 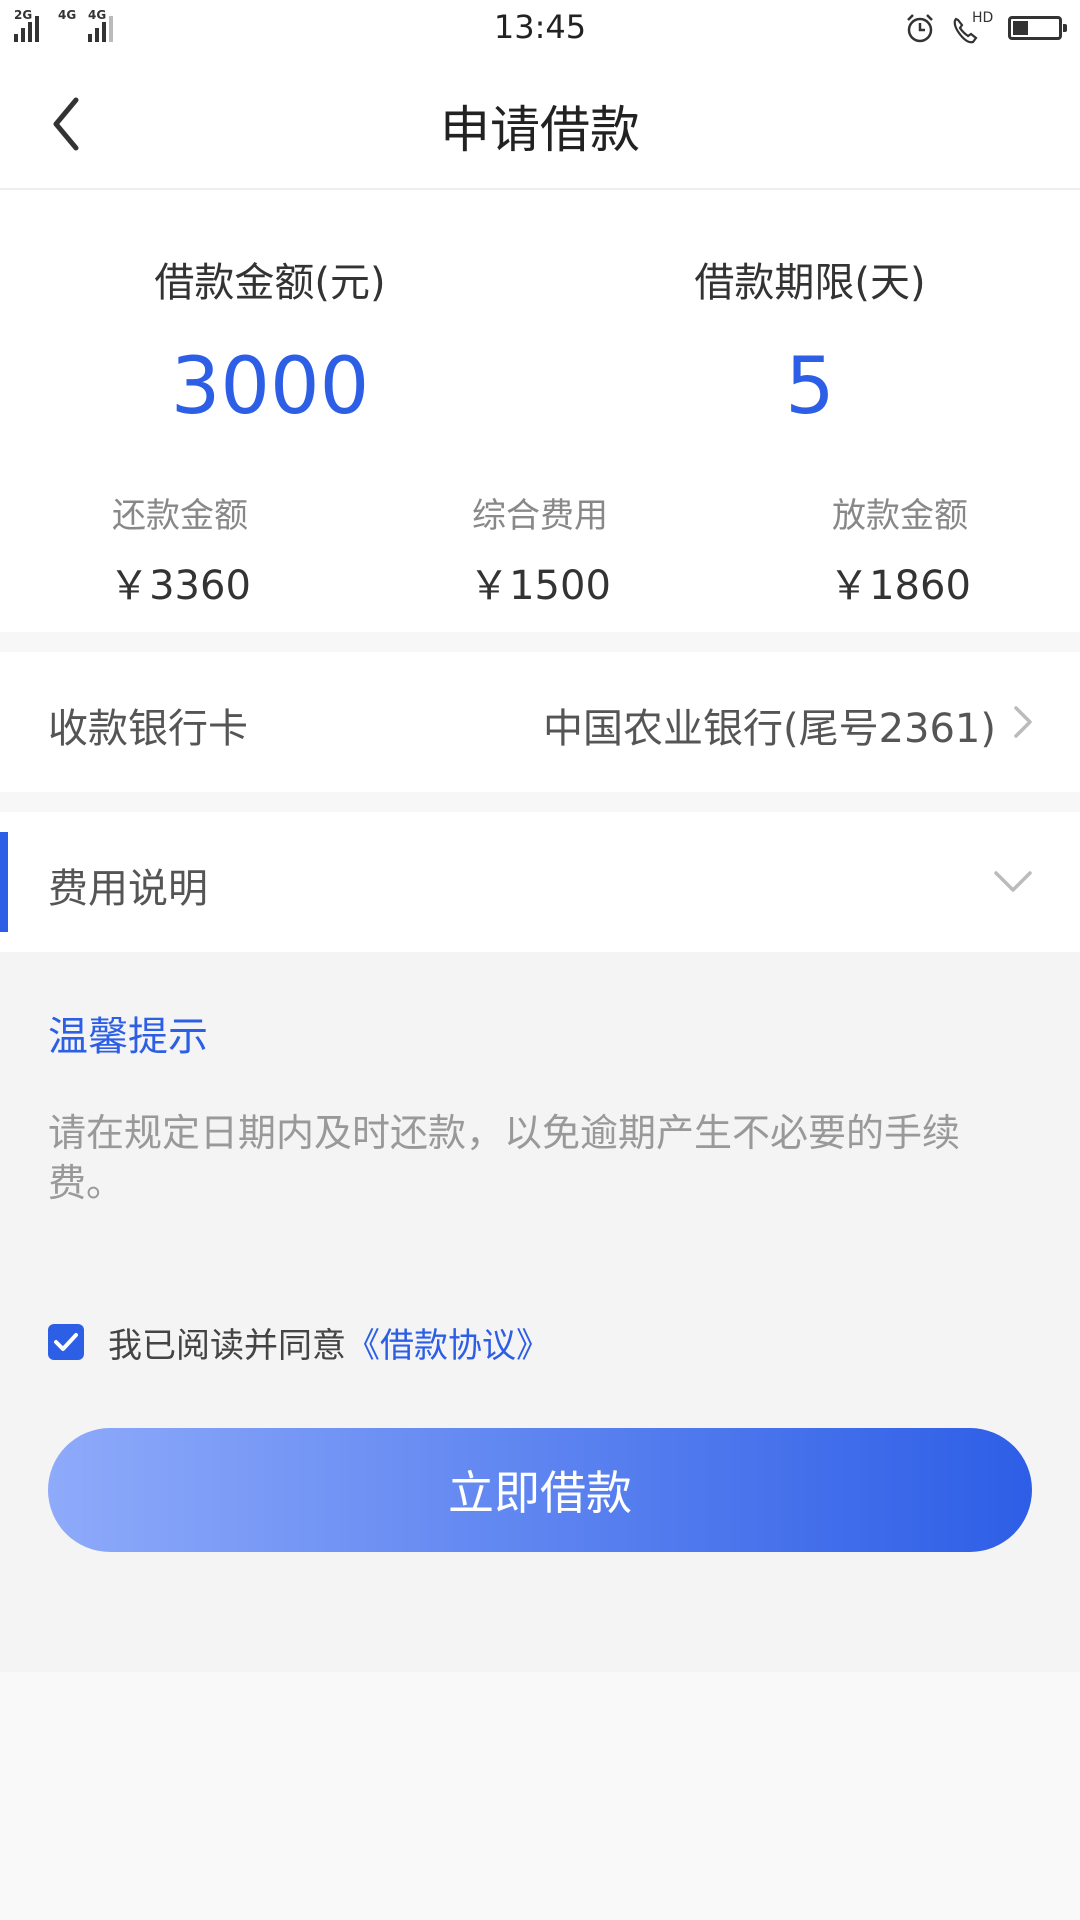 What do you see at coordinates (810, 283) in the screenshot?
I see `loan-term-label: 借款期限(天)` at bounding box center [810, 283].